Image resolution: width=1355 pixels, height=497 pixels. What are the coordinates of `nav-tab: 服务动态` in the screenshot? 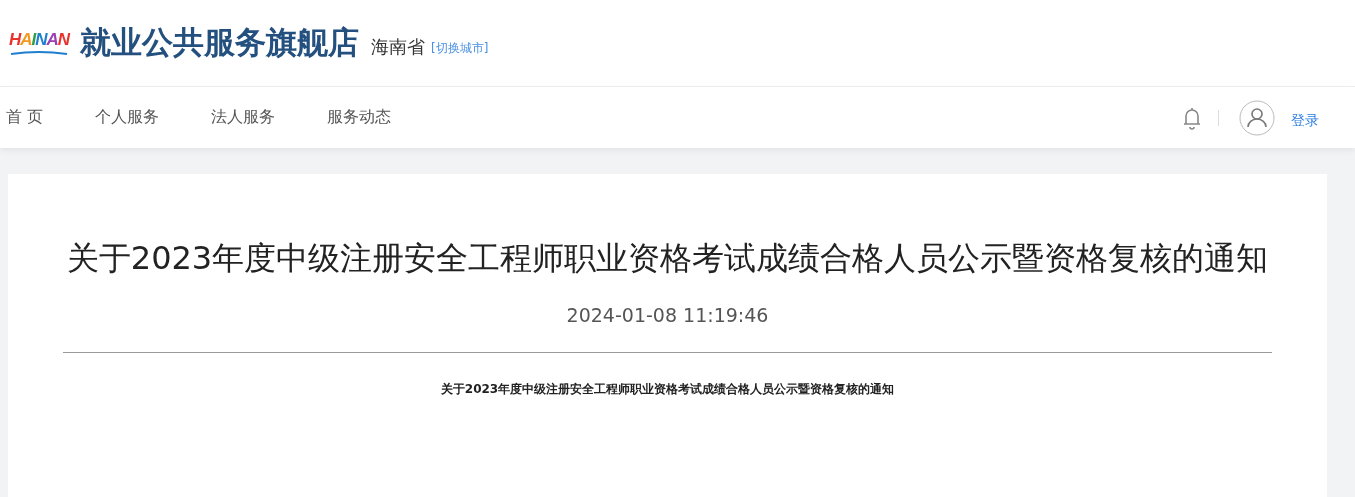 It's located at (359, 117).